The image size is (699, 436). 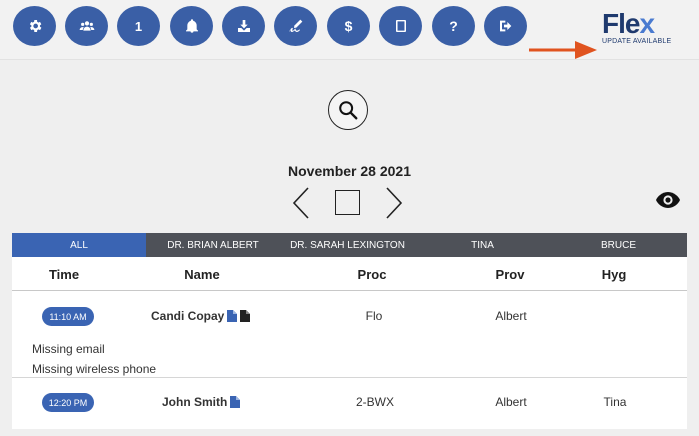 What do you see at coordinates (628, 23) in the screenshot?
I see `logo-wordmark: Flex` at bounding box center [628, 23].